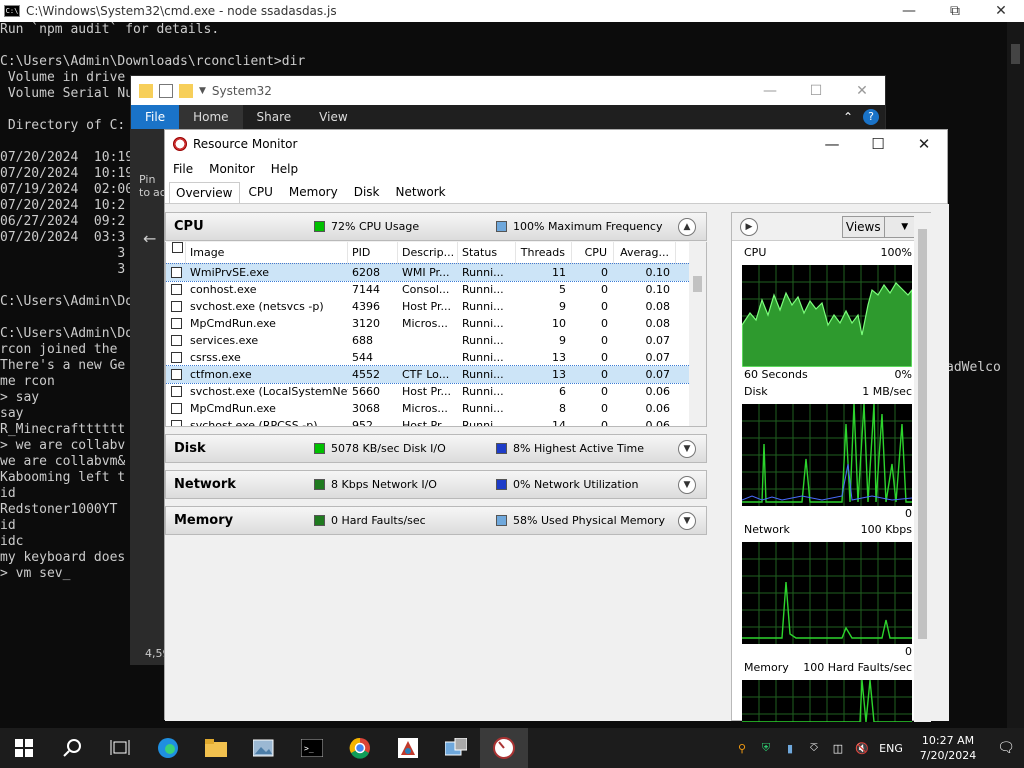 Image resolution: width=1024 pixels, height=768 pixels. Describe the element at coordinates (487, 253) in the screenshot. I see `column-status: Status` at that location.